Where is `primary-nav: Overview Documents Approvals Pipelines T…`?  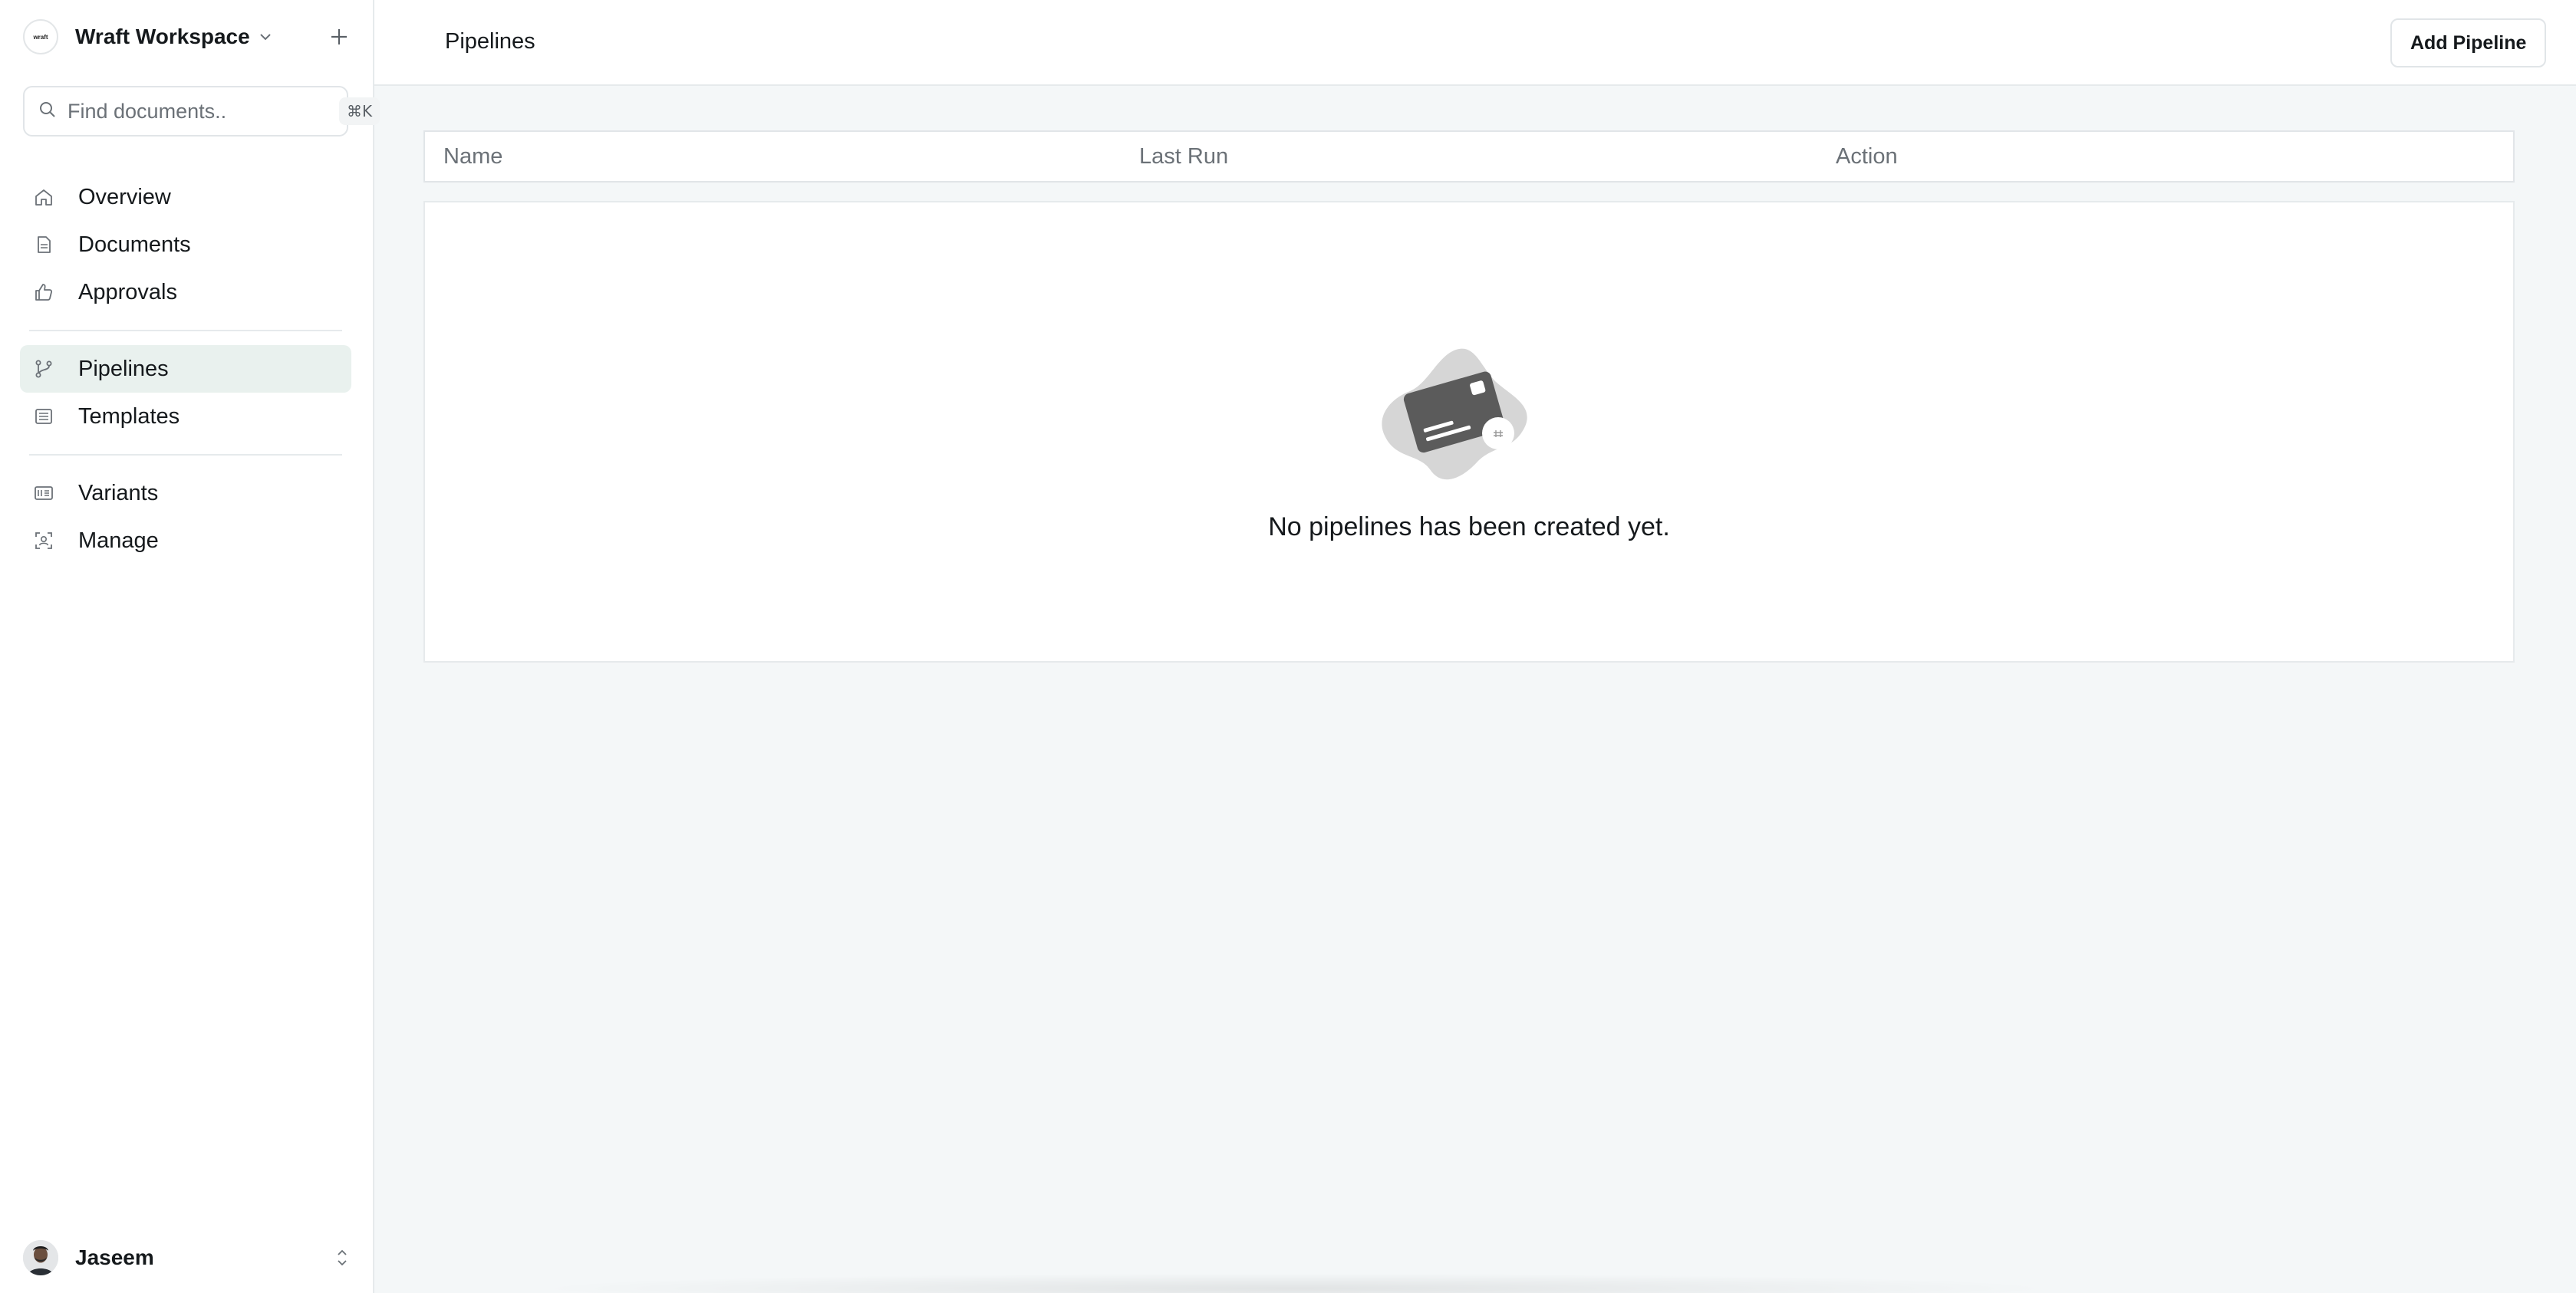 primary-nav: Overview Documents Approvals Pipelines T… is located at coordinates (185, 369).